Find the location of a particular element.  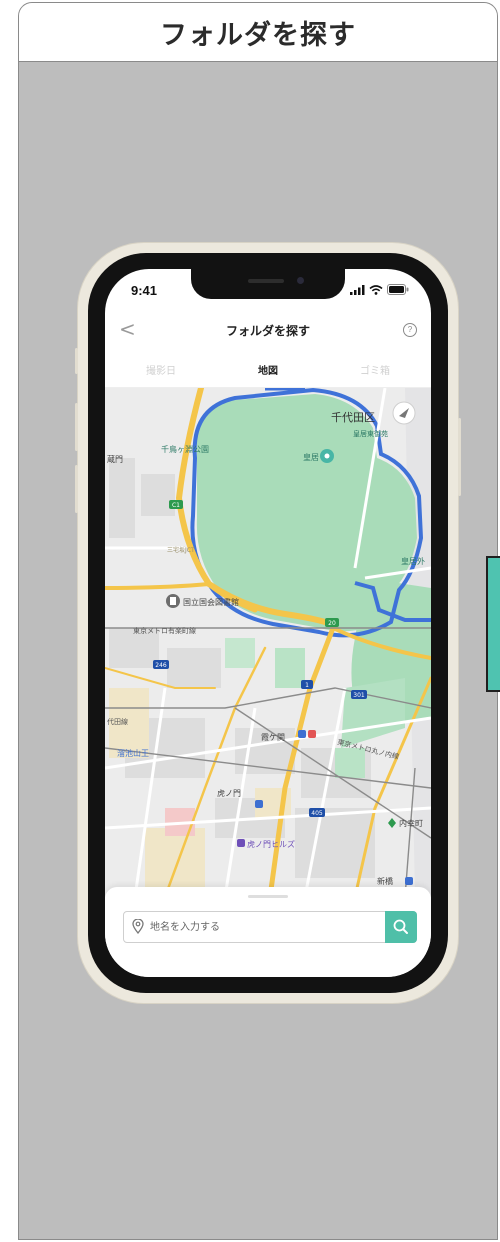

help-icon: ? is located at coordinates (410, 330).